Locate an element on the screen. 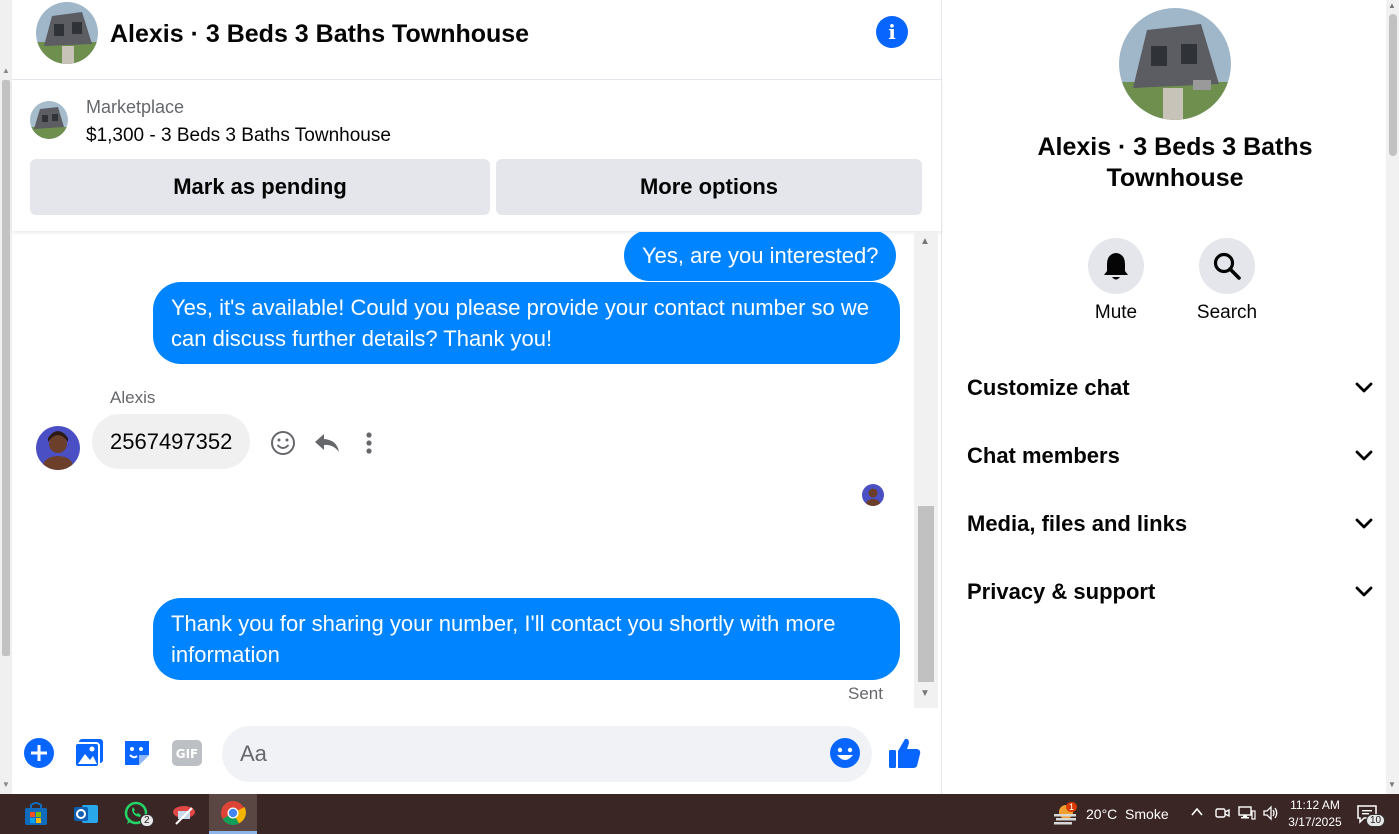 The image size is (1399, 834). plus-icon is located at coordinates (39, 753).